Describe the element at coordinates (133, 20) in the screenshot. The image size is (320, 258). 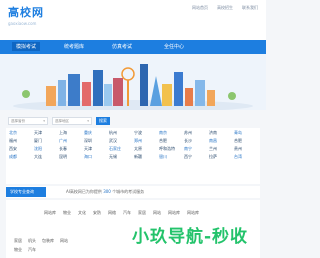
I see `top-header: 高校网 gaoxiaow.com 网站首页 高校招生 联系我们` at that location.